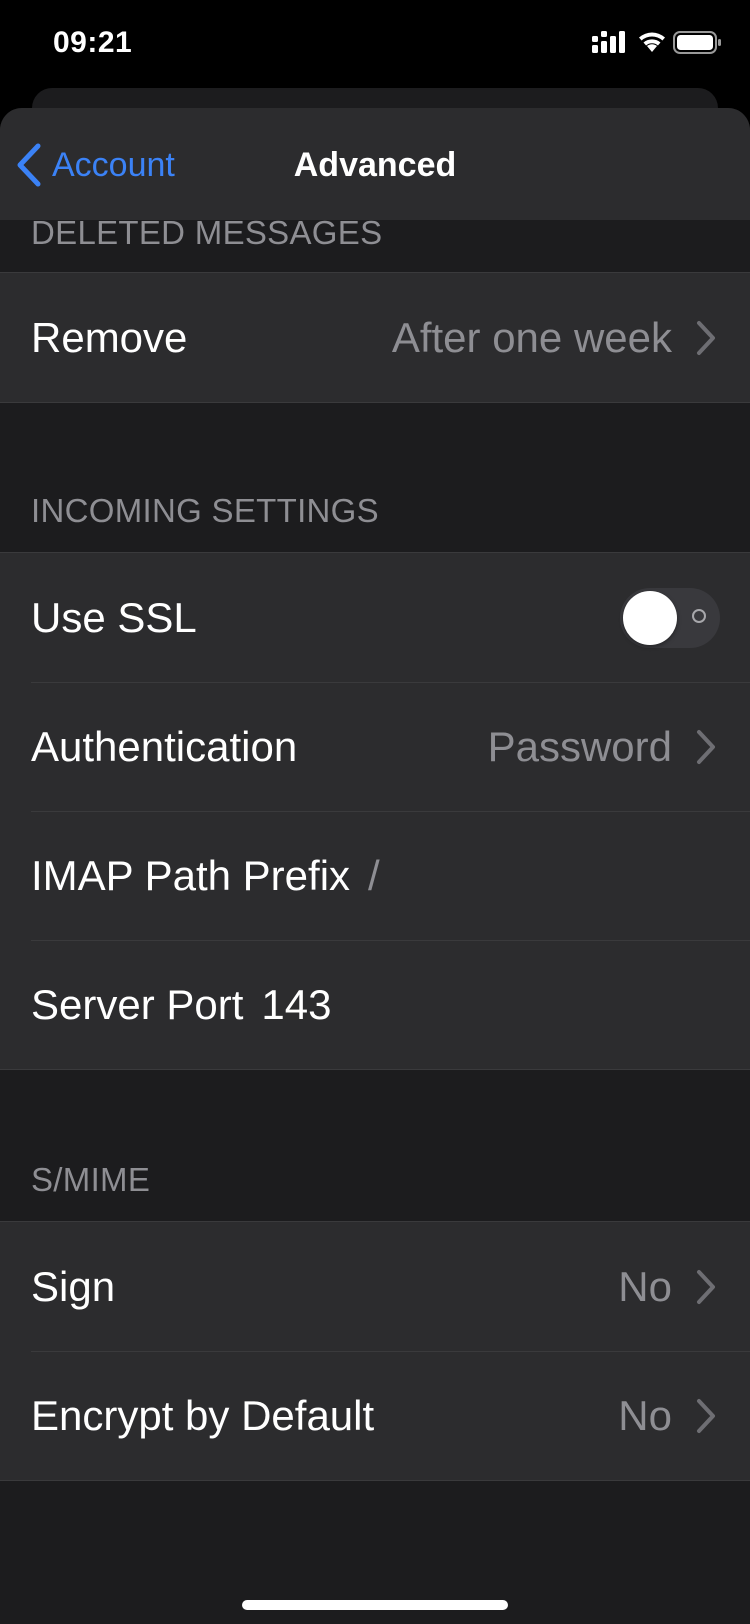  What do you see at coordinates (73, 1286) in the screenshot?
I see `sign-label: Sign` at bounding box center [73, 1286].